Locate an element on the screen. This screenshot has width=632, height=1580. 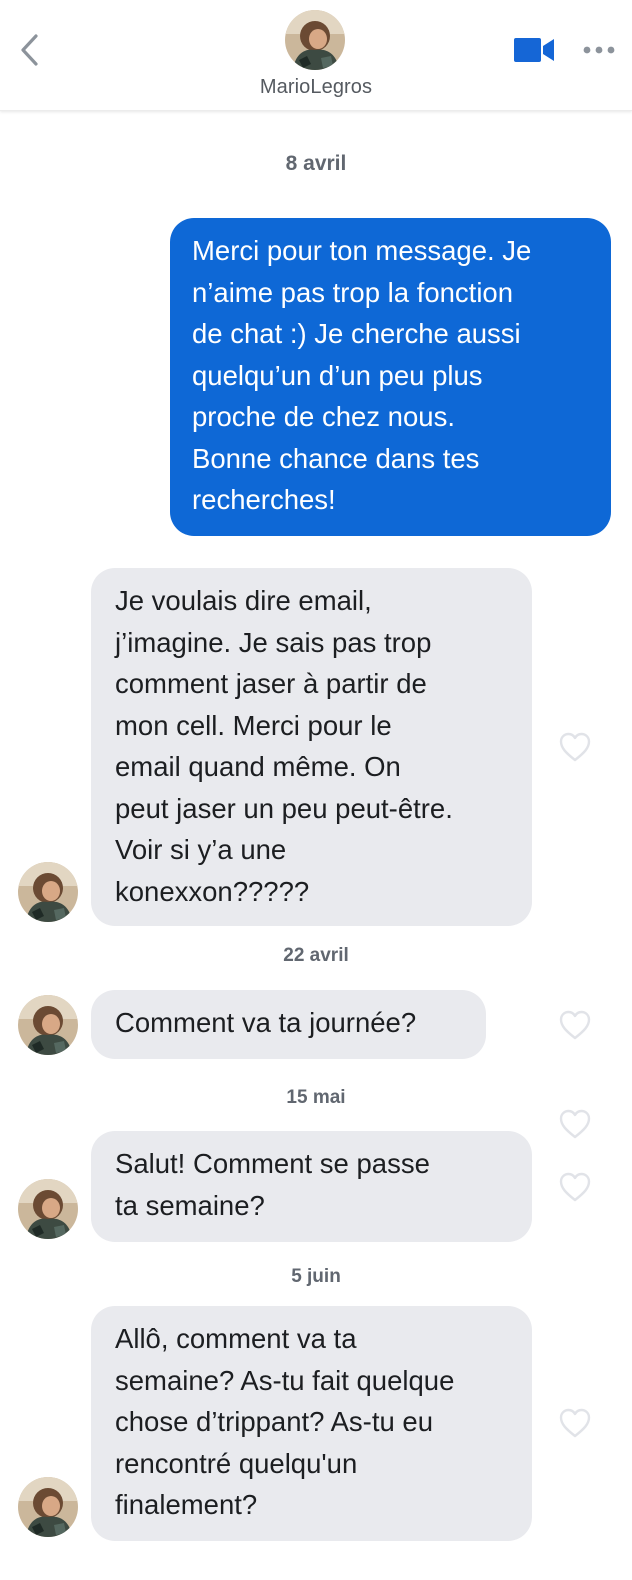
video-call-button is located at coordinates (535, 50).